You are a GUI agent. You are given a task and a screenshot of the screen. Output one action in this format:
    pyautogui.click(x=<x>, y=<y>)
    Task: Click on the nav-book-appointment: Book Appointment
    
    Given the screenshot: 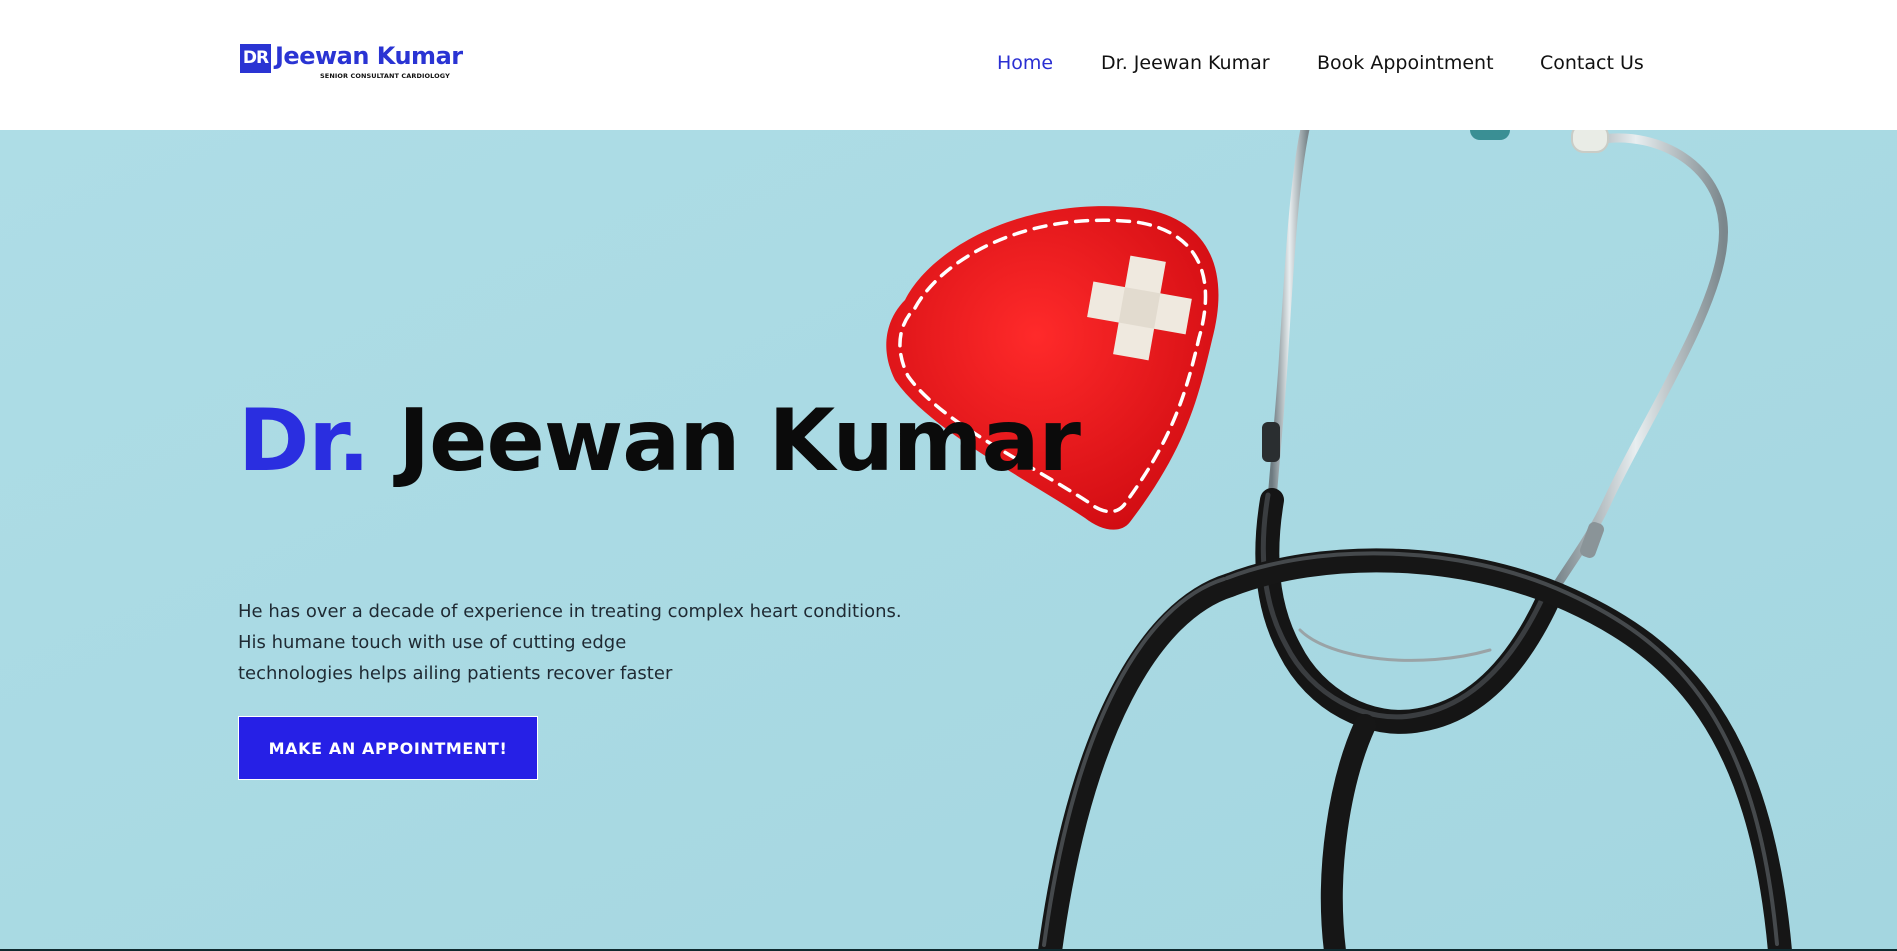 What is the action you would take?
    pyautogui.click(x=1405, y=63)
    